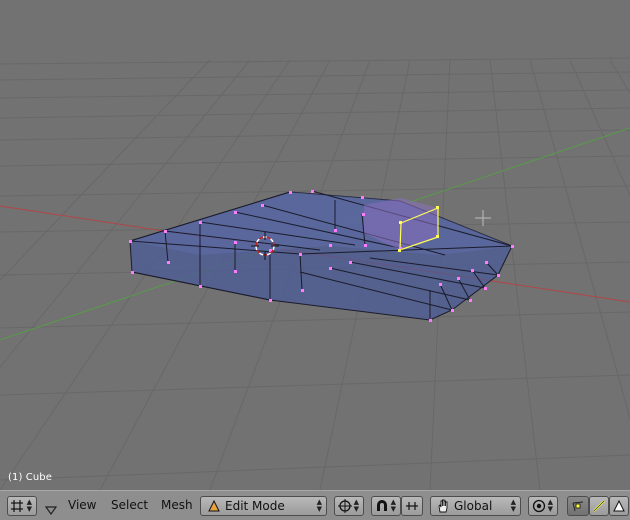  I want to click on hand-icon, so click(443, 506).